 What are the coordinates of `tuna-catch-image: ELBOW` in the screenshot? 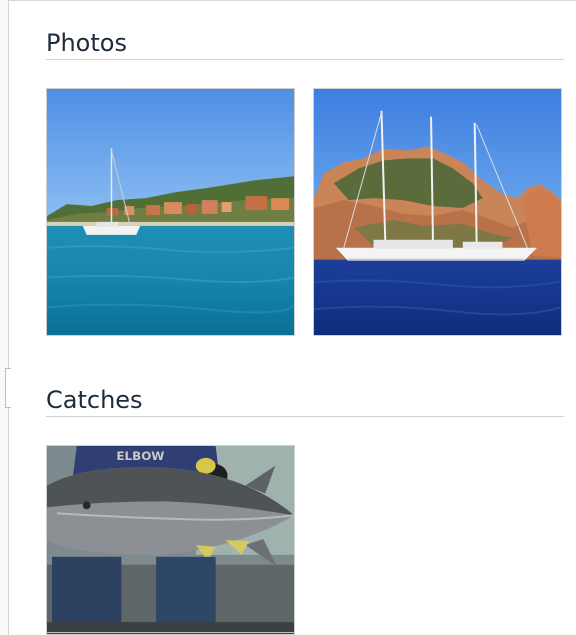 It's located at (170, 540).